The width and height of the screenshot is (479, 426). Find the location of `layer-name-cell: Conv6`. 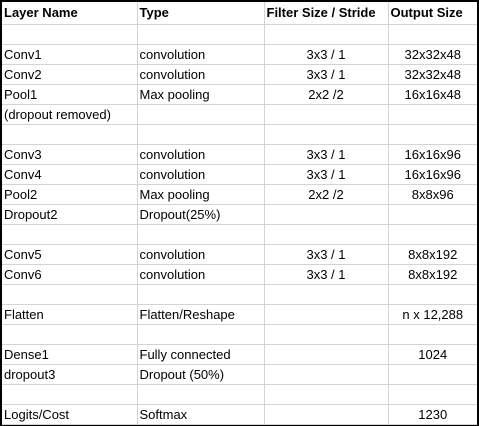

layer-name-cell: Conv6 is located at coordinates (70, 274).